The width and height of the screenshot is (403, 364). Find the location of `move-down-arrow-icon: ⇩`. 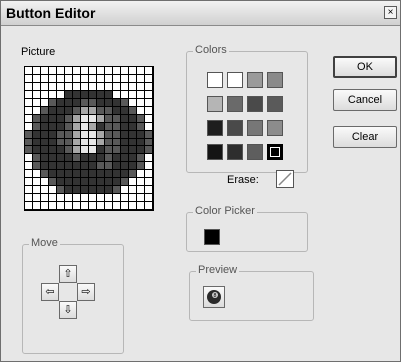

move-down-arrow-icon: ⇩ is located at coordinates (68, 310).